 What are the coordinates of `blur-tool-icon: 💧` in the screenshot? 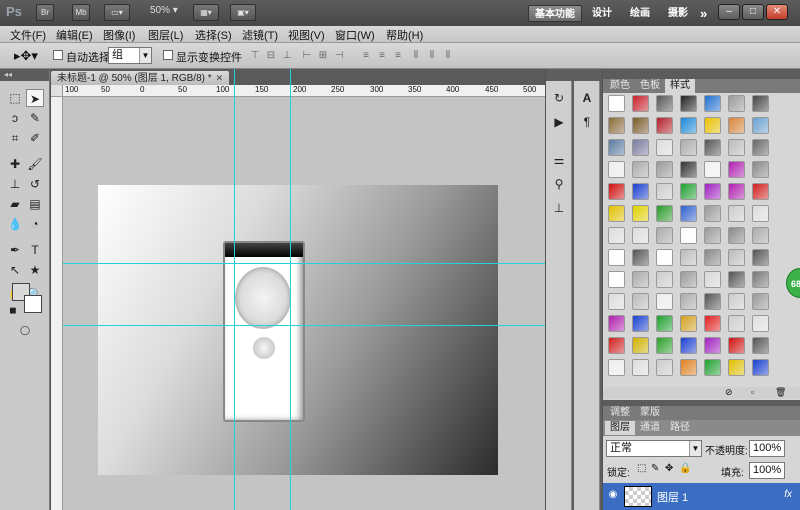 It's located at (15, 224).